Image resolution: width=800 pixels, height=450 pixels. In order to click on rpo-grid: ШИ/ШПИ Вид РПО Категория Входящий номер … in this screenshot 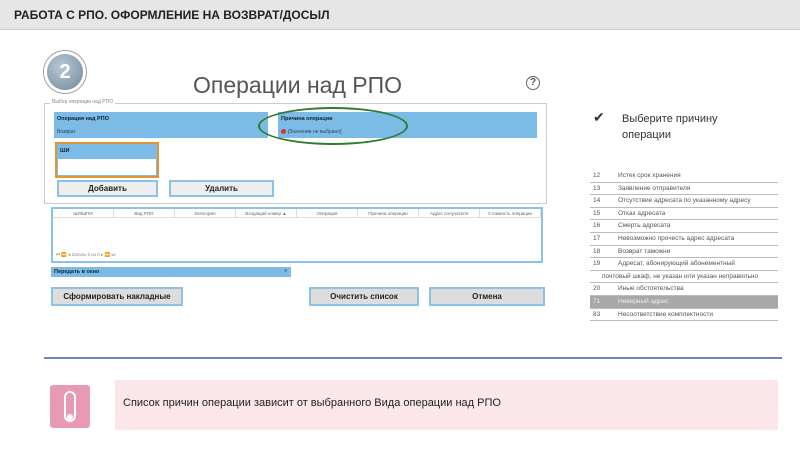, I will do `click(297, 235)`.